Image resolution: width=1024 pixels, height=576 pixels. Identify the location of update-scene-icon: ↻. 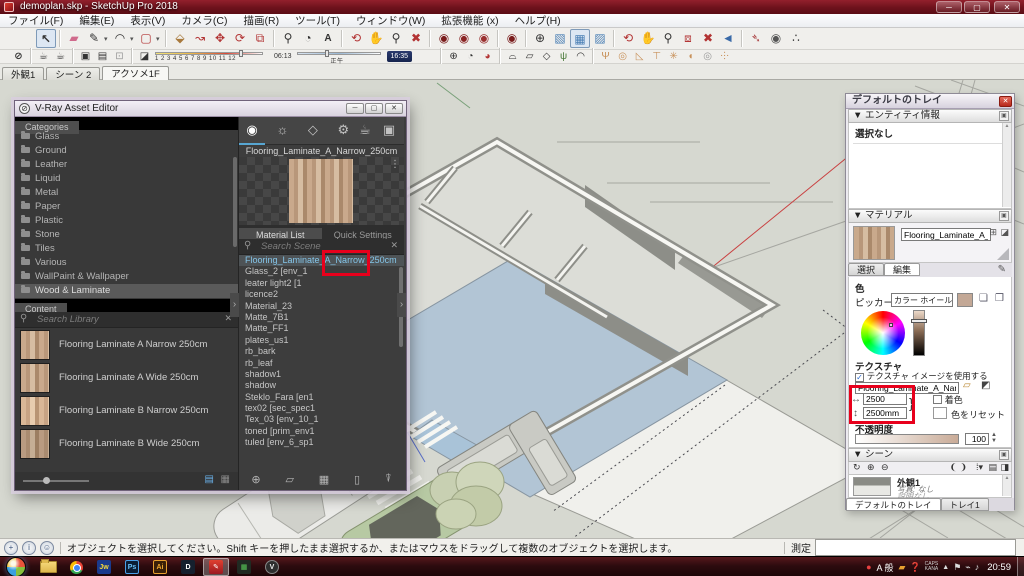
(857, 467).